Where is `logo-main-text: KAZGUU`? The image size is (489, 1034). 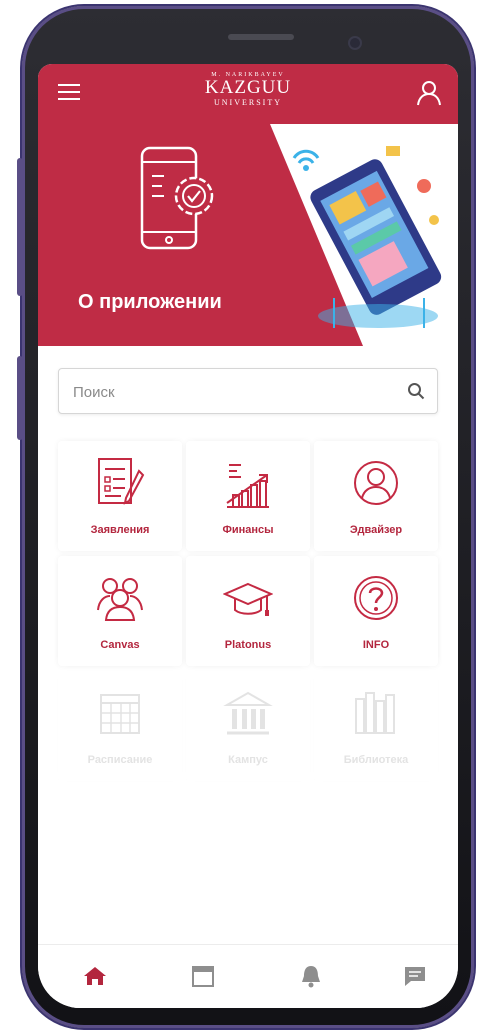 logo-main-text: KAZGUU is located at coordinates (248, 87).